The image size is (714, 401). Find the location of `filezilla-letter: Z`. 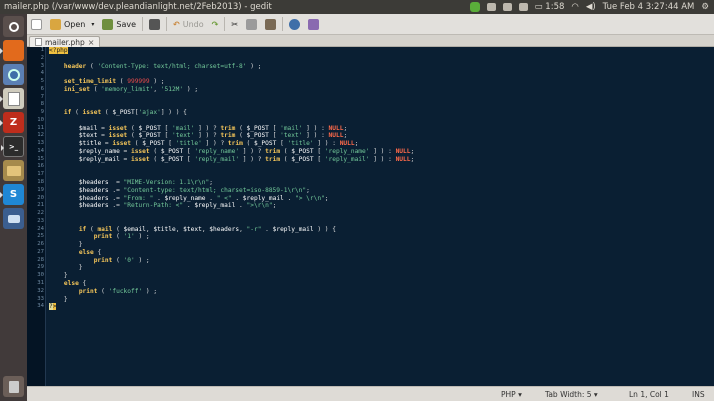

filezilla-letter: Z is located at coordinates (13, 122).